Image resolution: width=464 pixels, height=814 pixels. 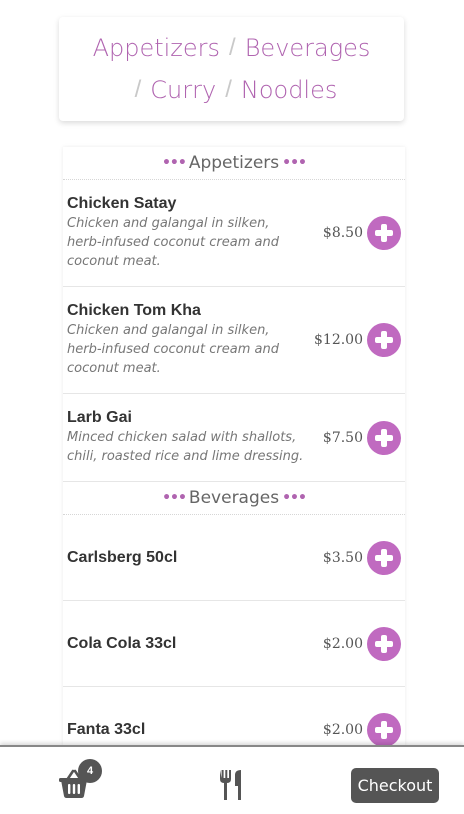 I want to click on item-name: Larb Gai, so click(x=99, y=417).